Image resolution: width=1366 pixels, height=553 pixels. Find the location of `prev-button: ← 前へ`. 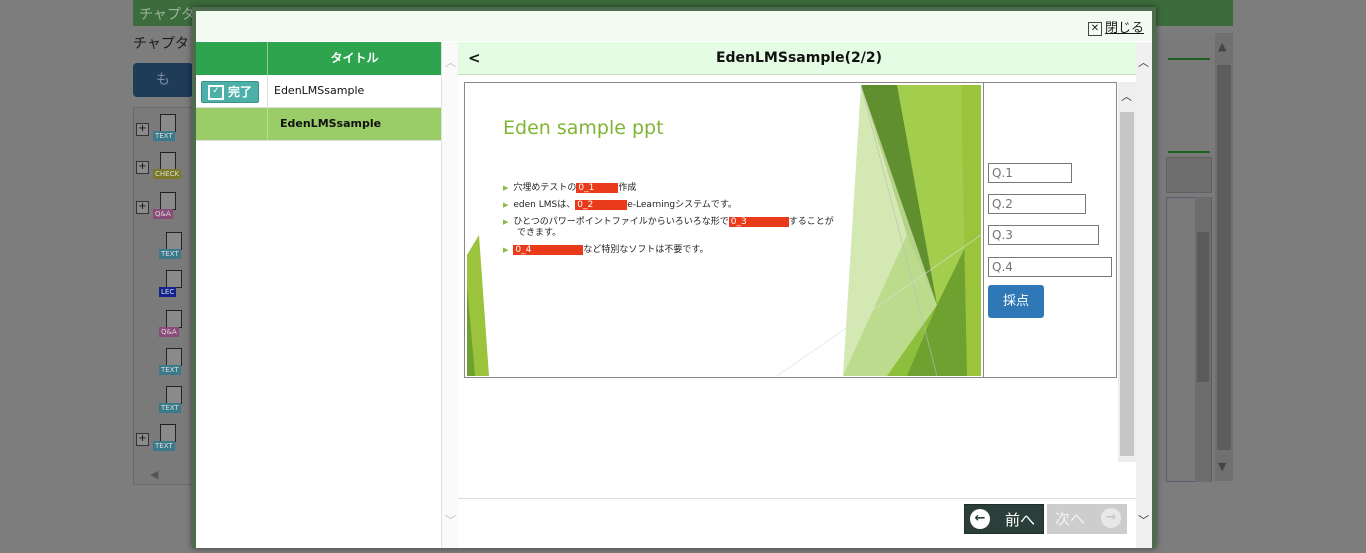

prev-button: ← 前へ is located at coordinates (1004, 519).